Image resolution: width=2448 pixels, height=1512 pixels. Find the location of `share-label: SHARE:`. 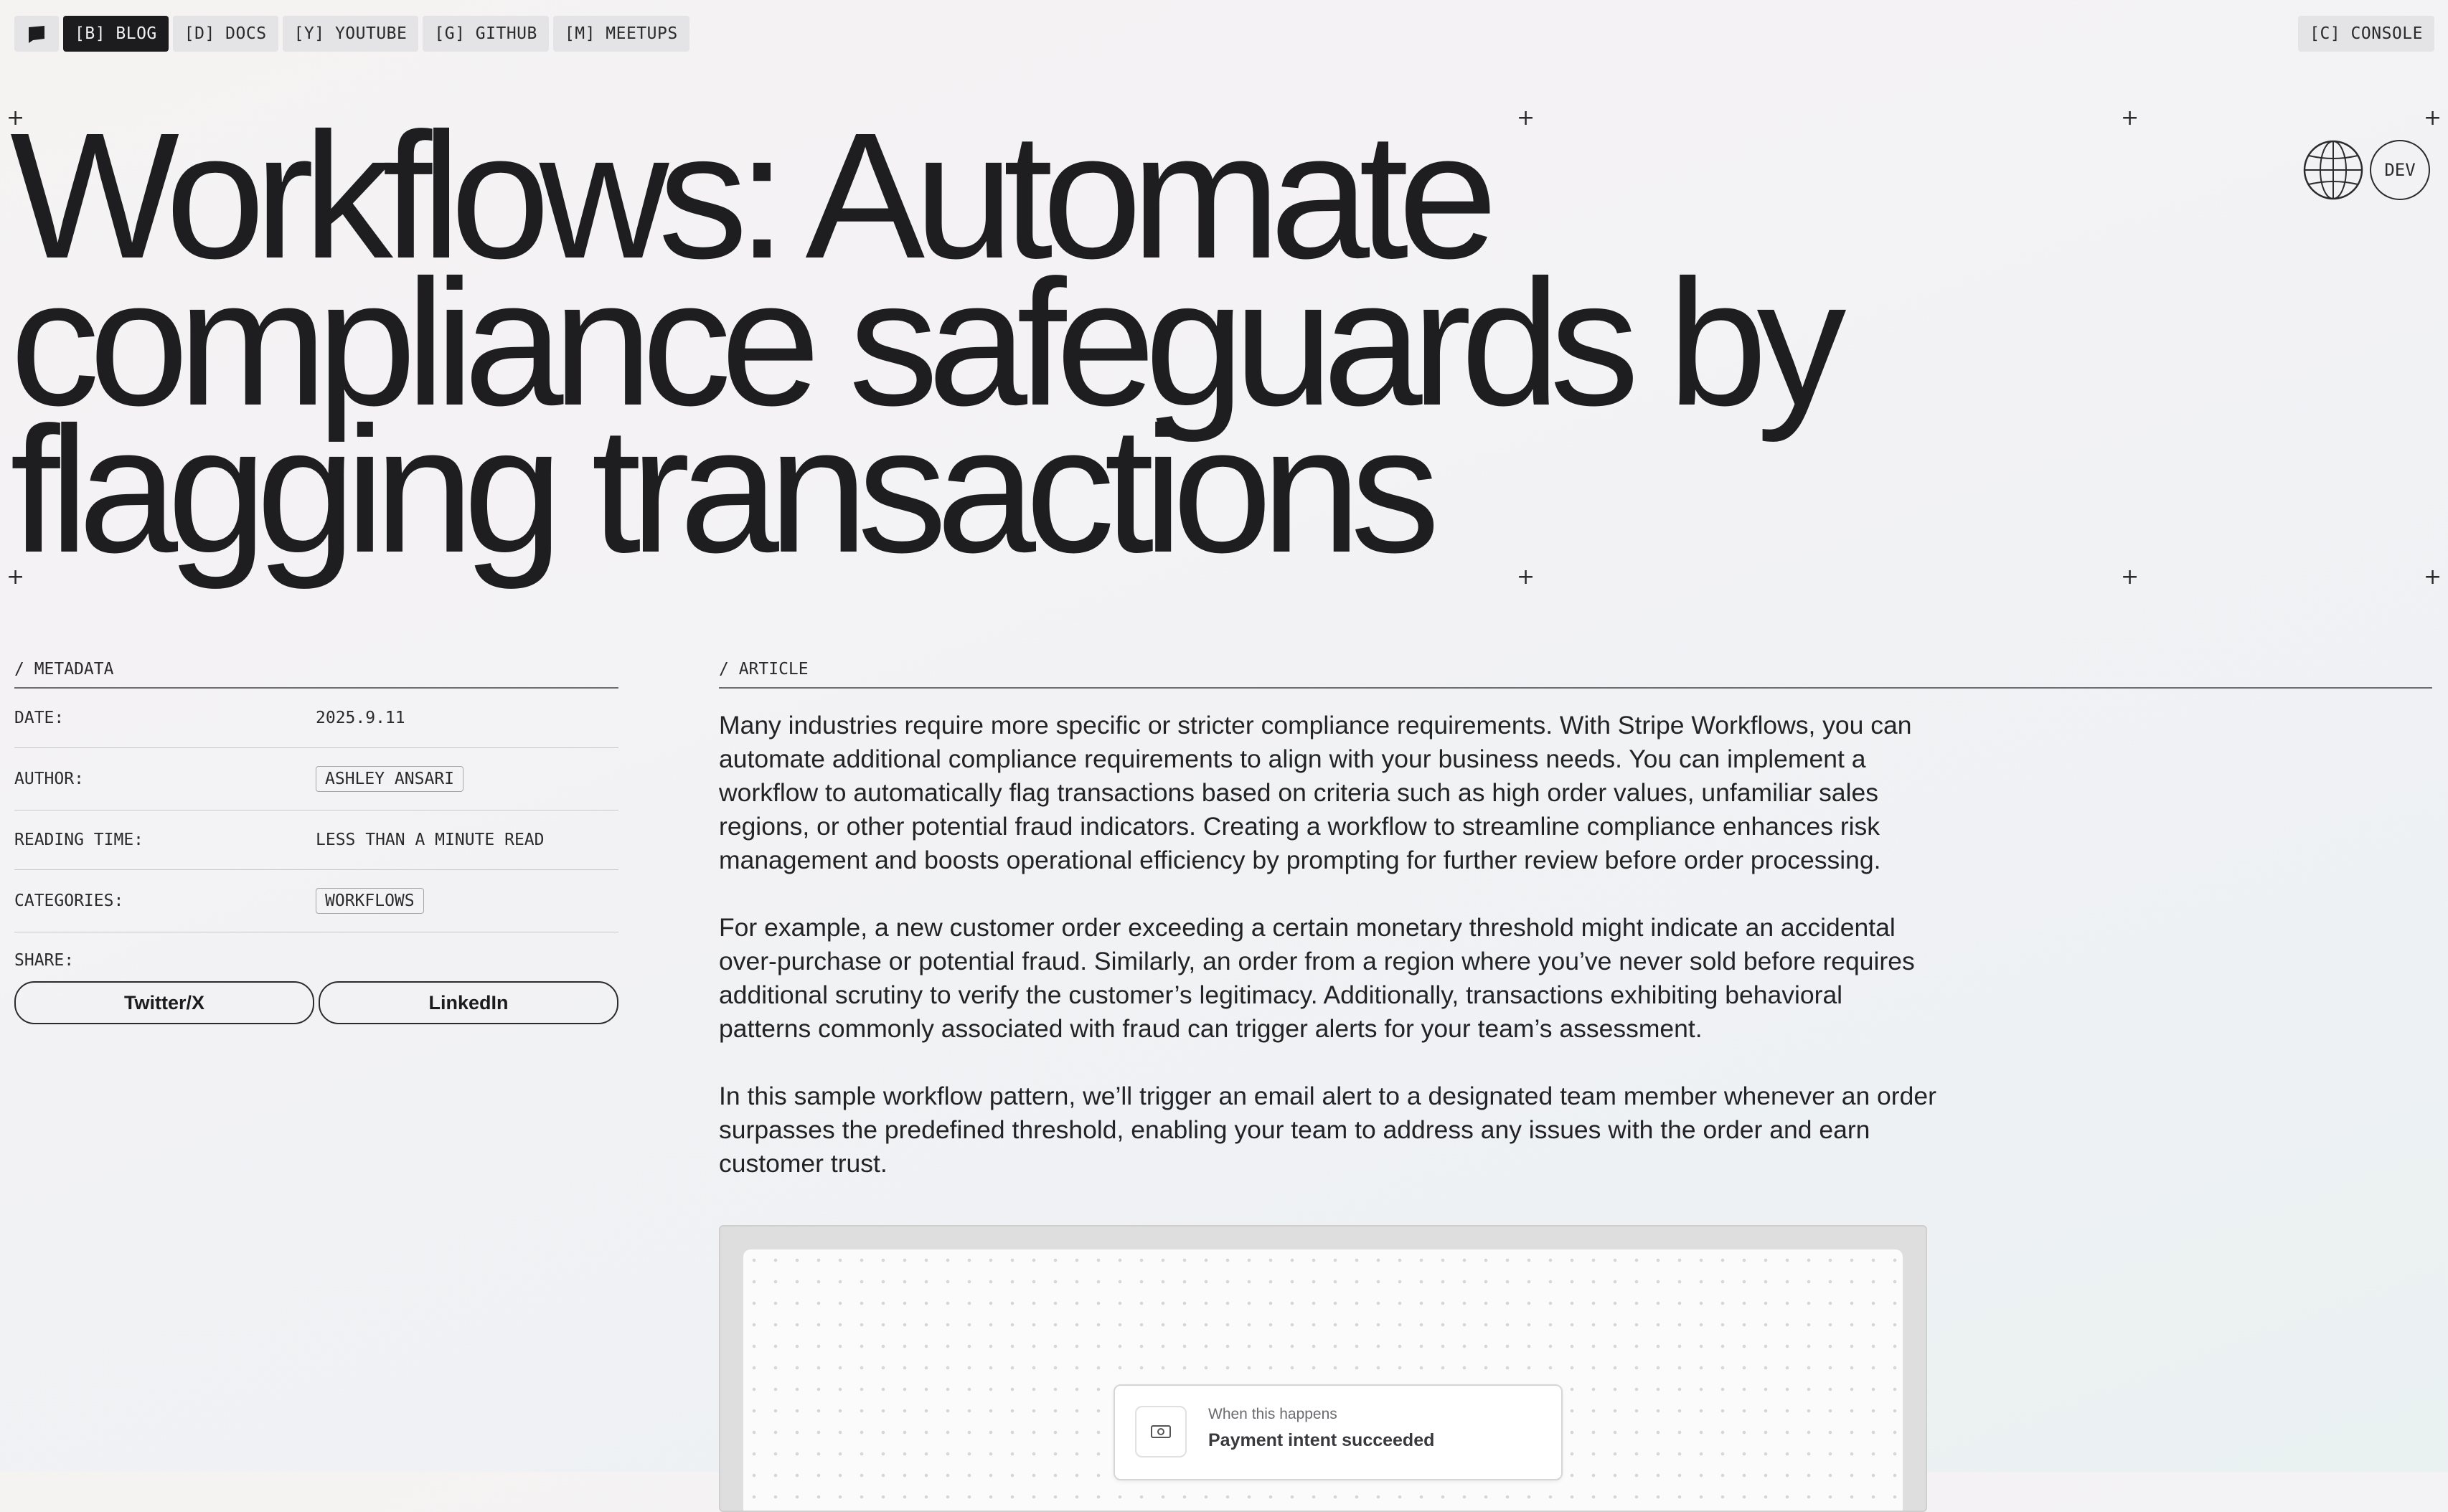

share-label: SHARE: is located at coordinates (44, 960).